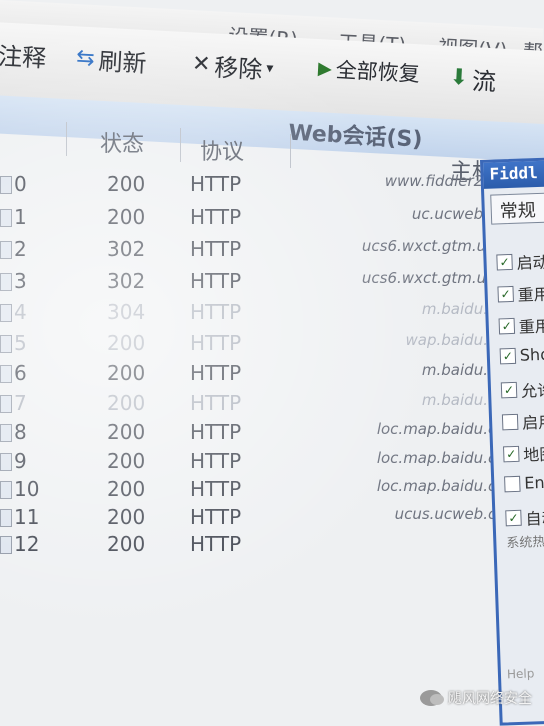  What do you see at coordinates (23, 57) in the screenshot?
I see `comment-label: 注释` at bounding box center [23, 57].